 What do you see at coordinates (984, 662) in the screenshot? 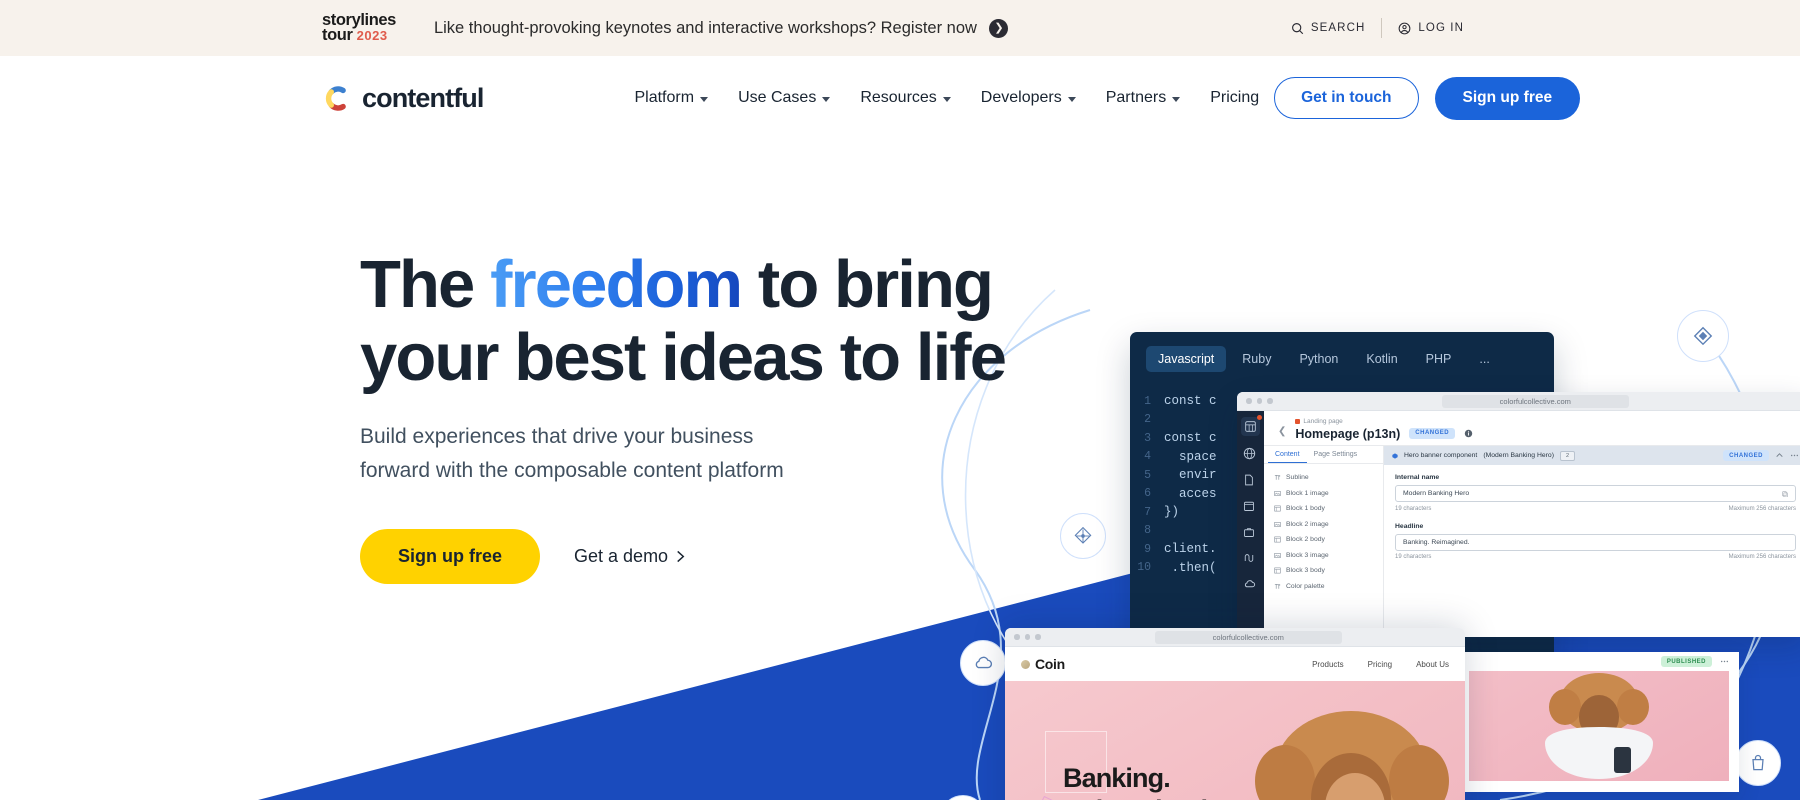
I see `cloud-icon` at bounding box center [984, 662].